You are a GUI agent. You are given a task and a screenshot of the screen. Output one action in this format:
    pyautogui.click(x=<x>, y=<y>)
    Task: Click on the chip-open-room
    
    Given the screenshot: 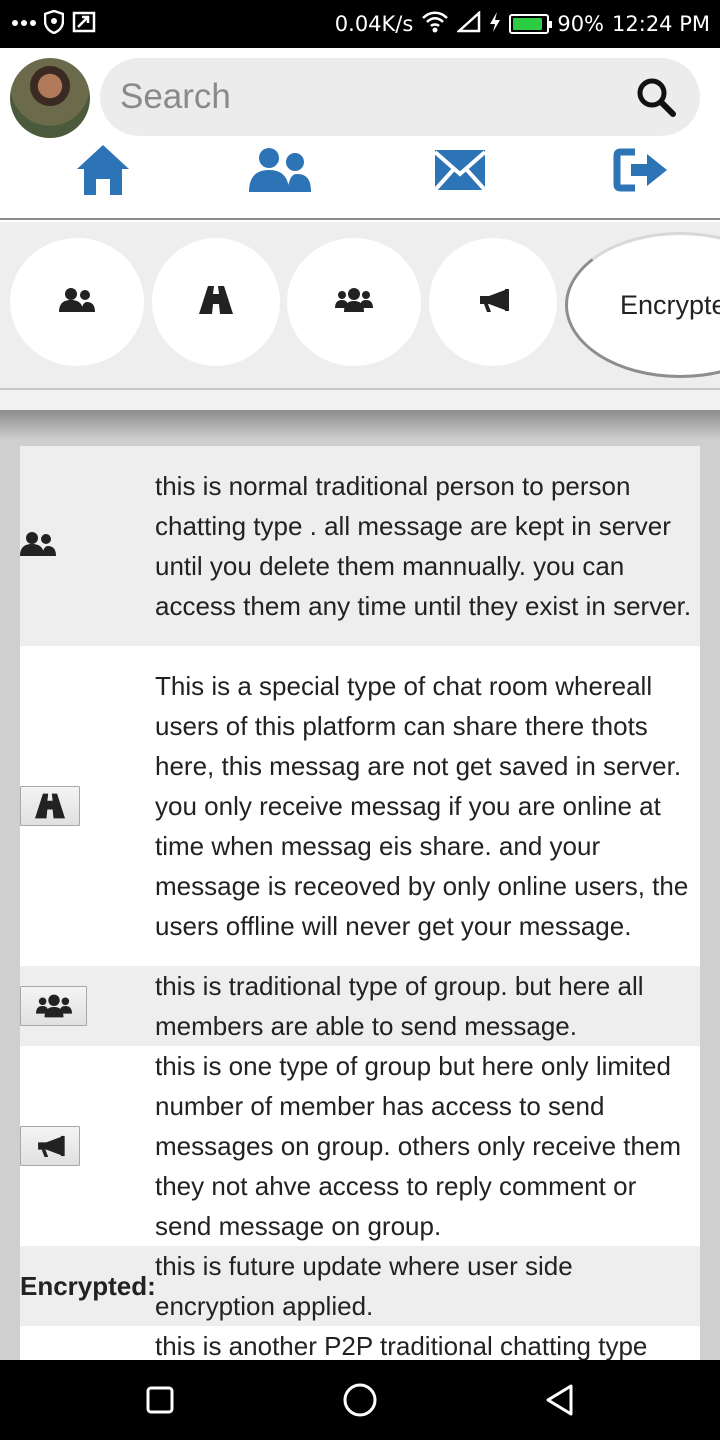 What is the action you would take?
    pyautogui.click(x=216, y=302)
    